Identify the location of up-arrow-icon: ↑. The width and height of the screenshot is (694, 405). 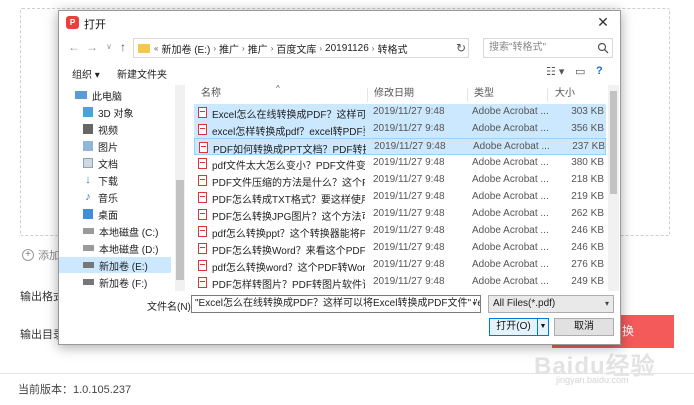
(123, 47).